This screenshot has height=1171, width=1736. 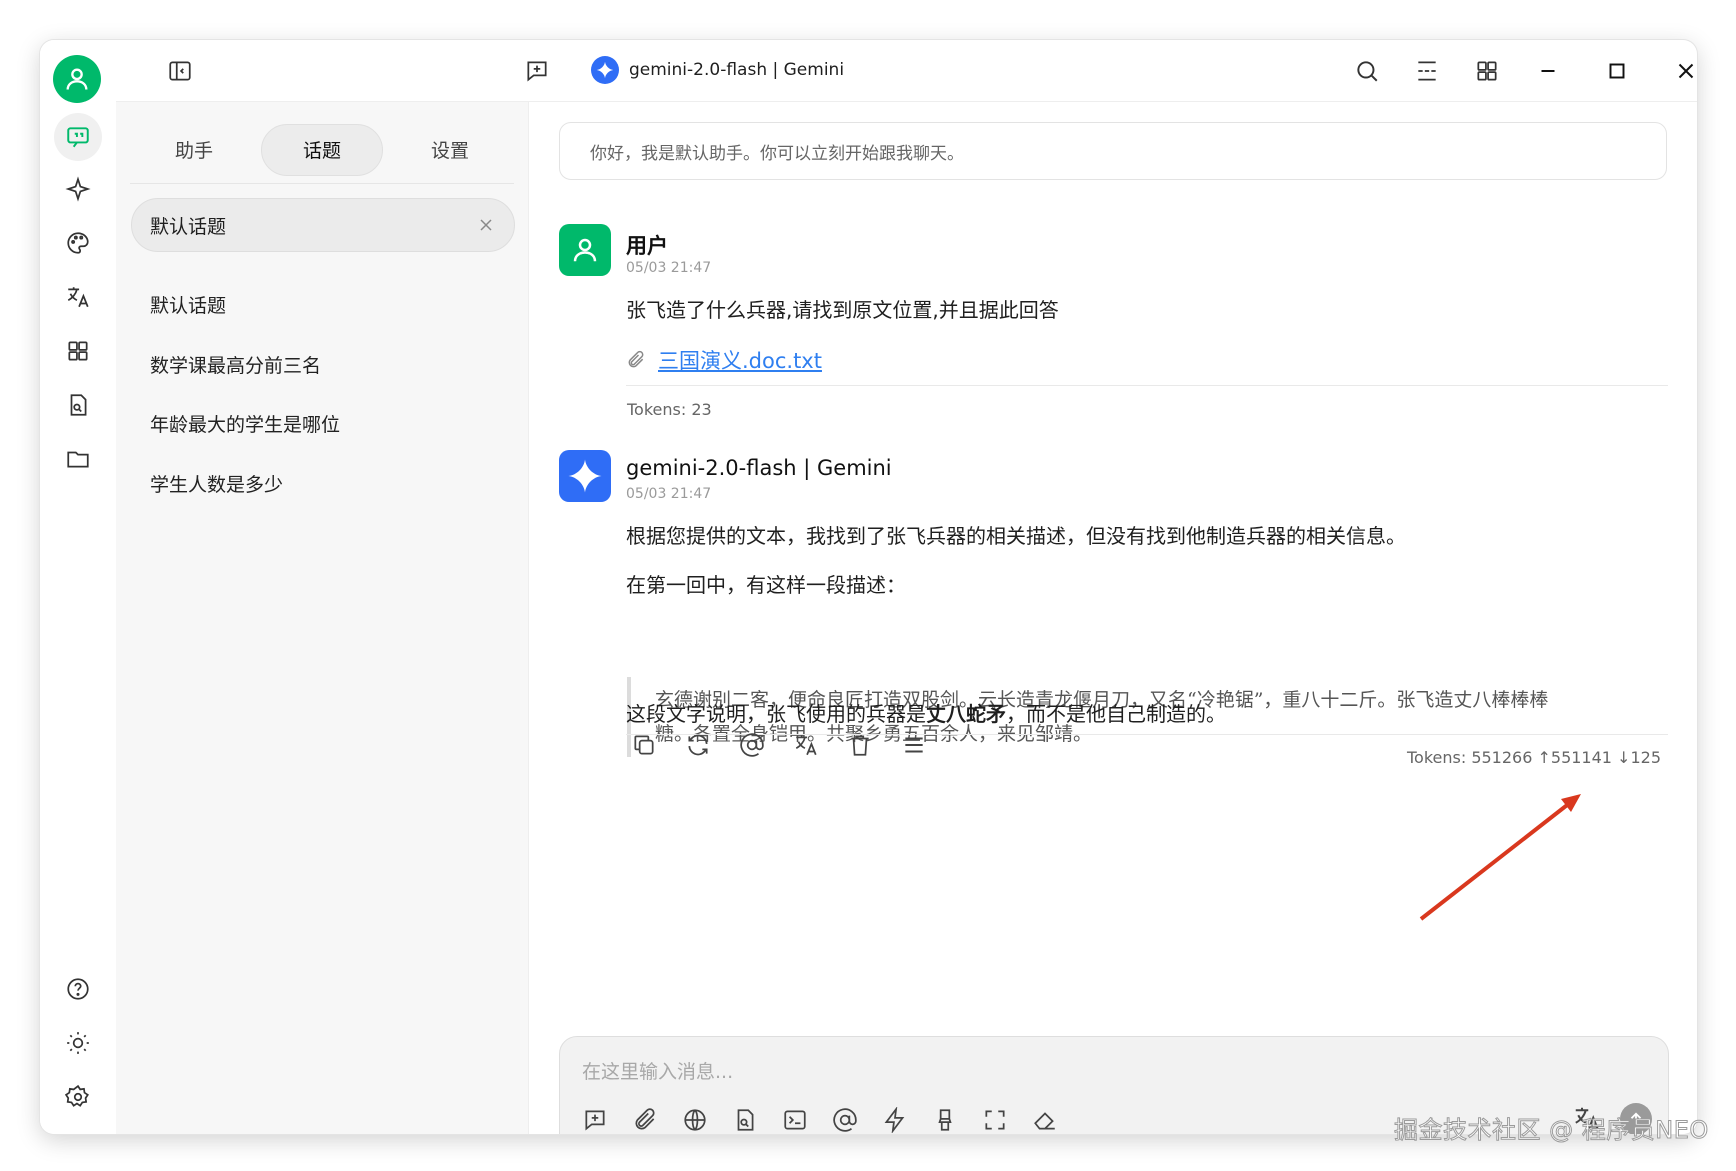 I want to click on attach-tool, so click(x=645, y=1119).